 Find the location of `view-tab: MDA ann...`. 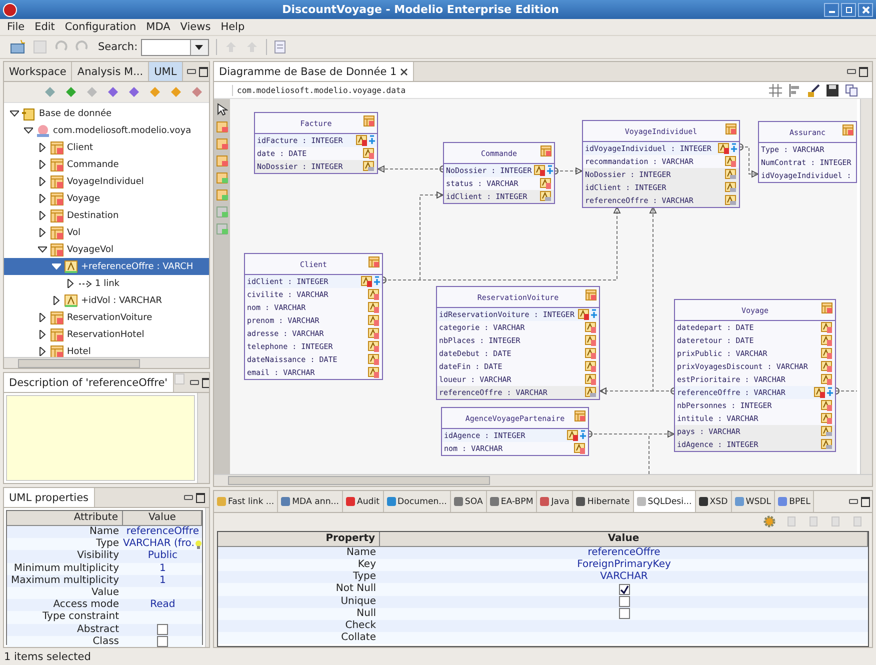

view-tab: MDA ann... is located at coordinates (310, 501).